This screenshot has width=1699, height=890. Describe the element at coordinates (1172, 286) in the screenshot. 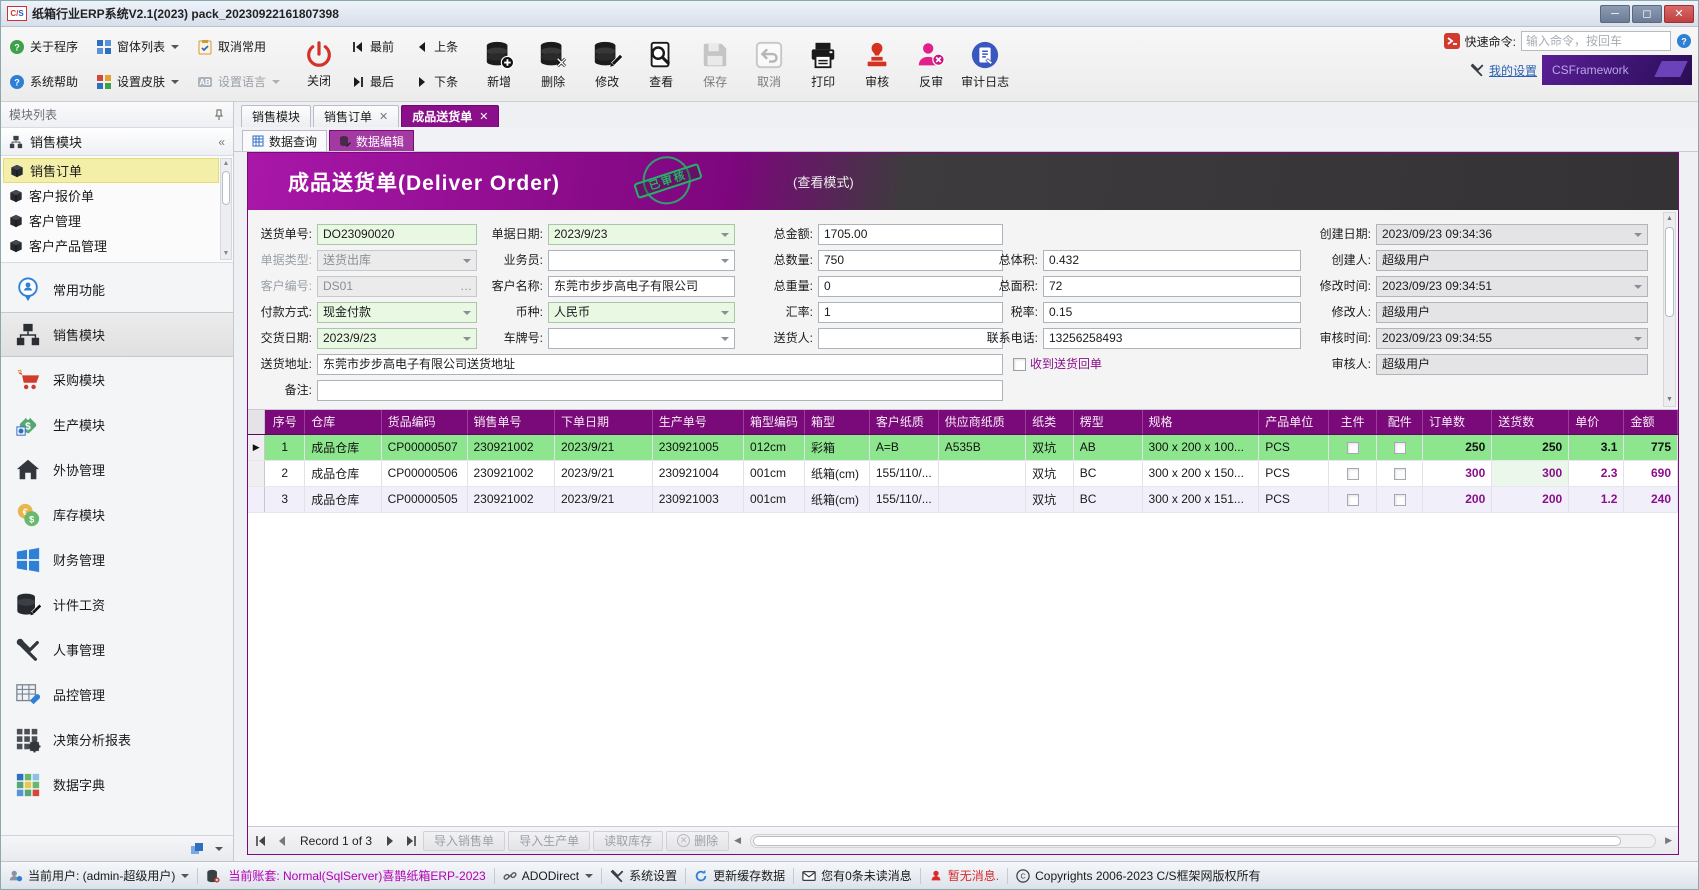

I see `total-area-input: 72` at that location.